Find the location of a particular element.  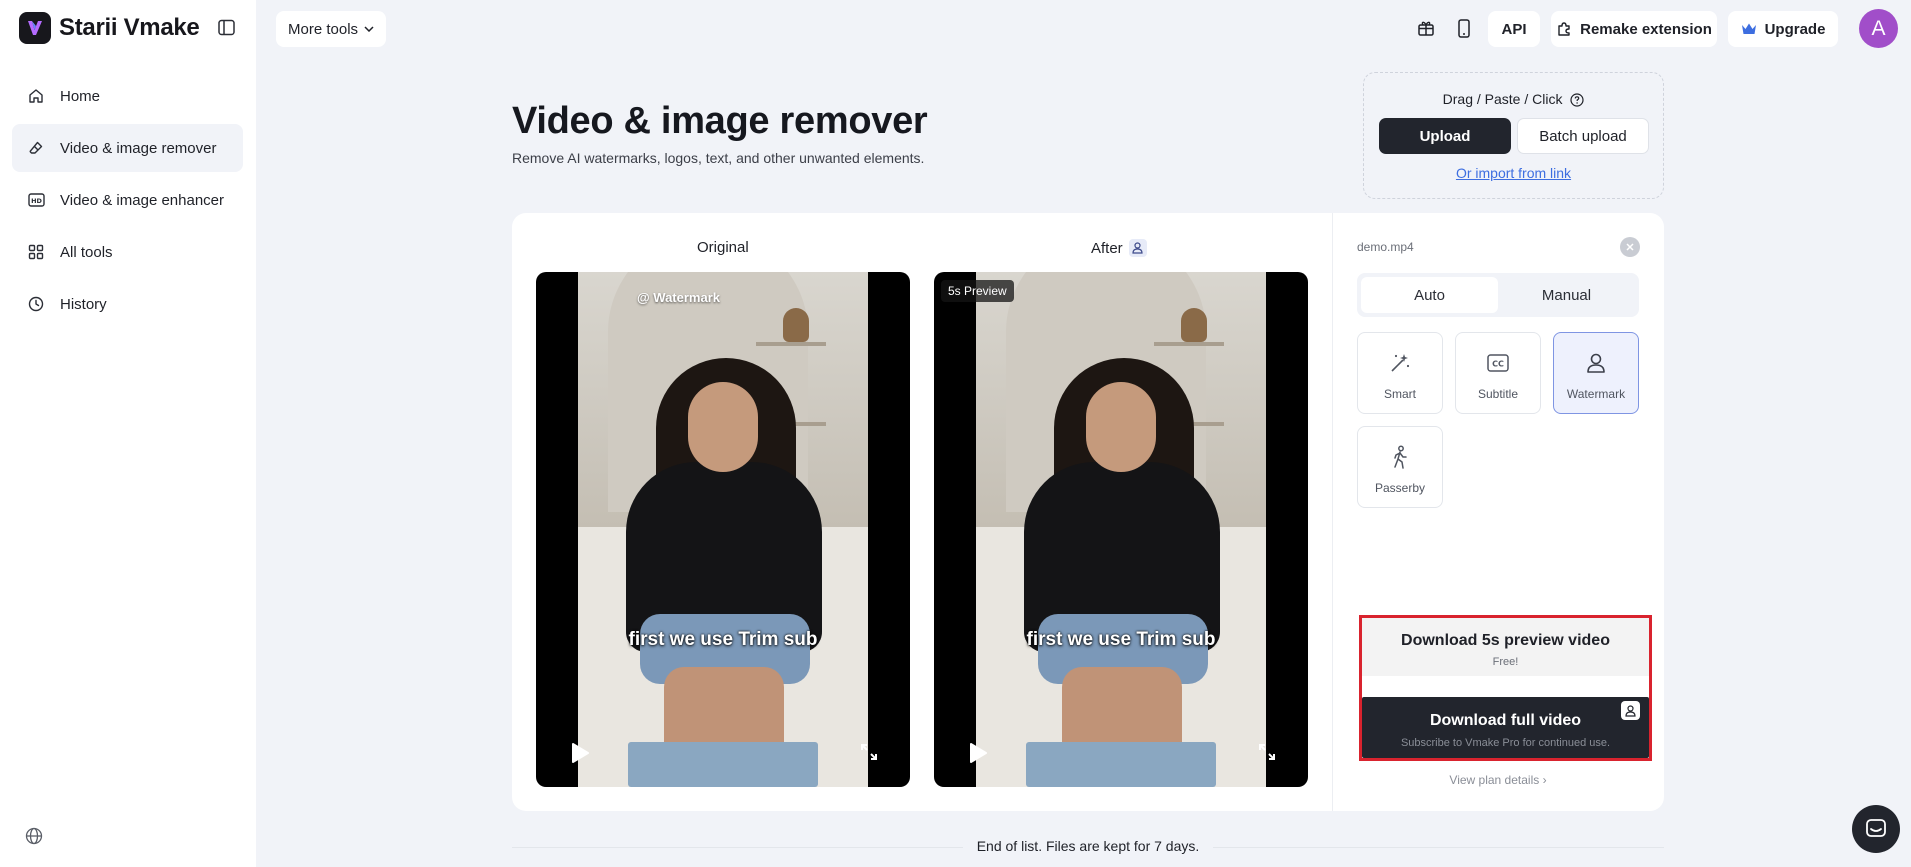

download-preview-button: Download 5s preview video Free! is located at coordinates (1505, 647).